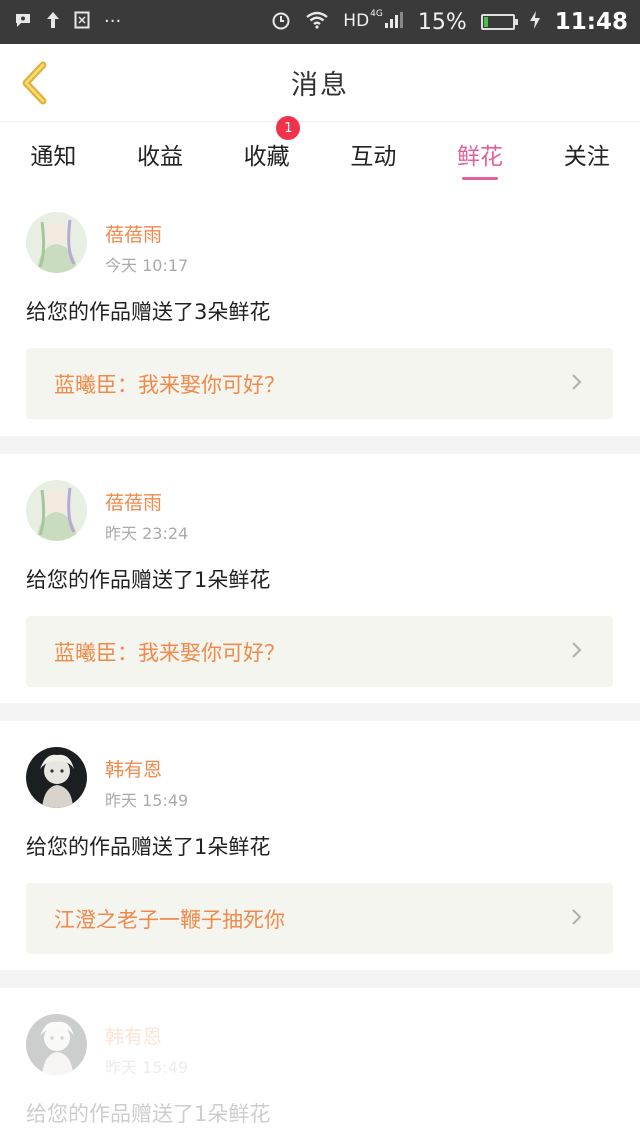 This screenshot has width=640, height=1138. Describe the element at coordinates (281, 22) in the screenshot. I see `alarm-icon` at that location.